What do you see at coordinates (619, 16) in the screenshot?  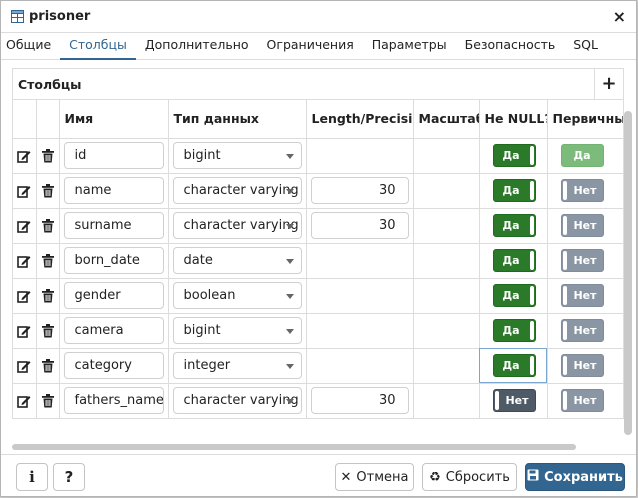 I see `close-icon: ×` at bounding box center [619, 16].